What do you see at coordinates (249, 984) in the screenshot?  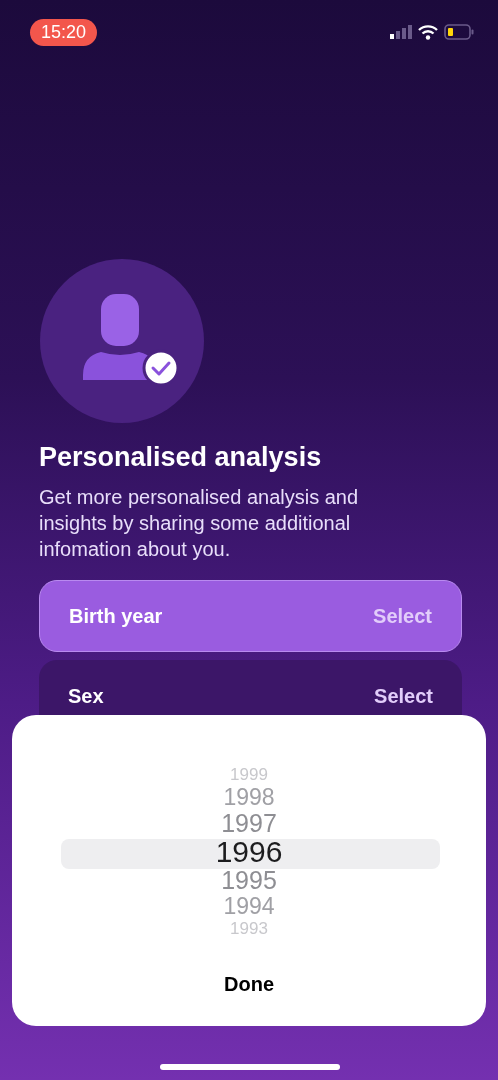 I see `done-button: Done` at bounding box center [249, 984].